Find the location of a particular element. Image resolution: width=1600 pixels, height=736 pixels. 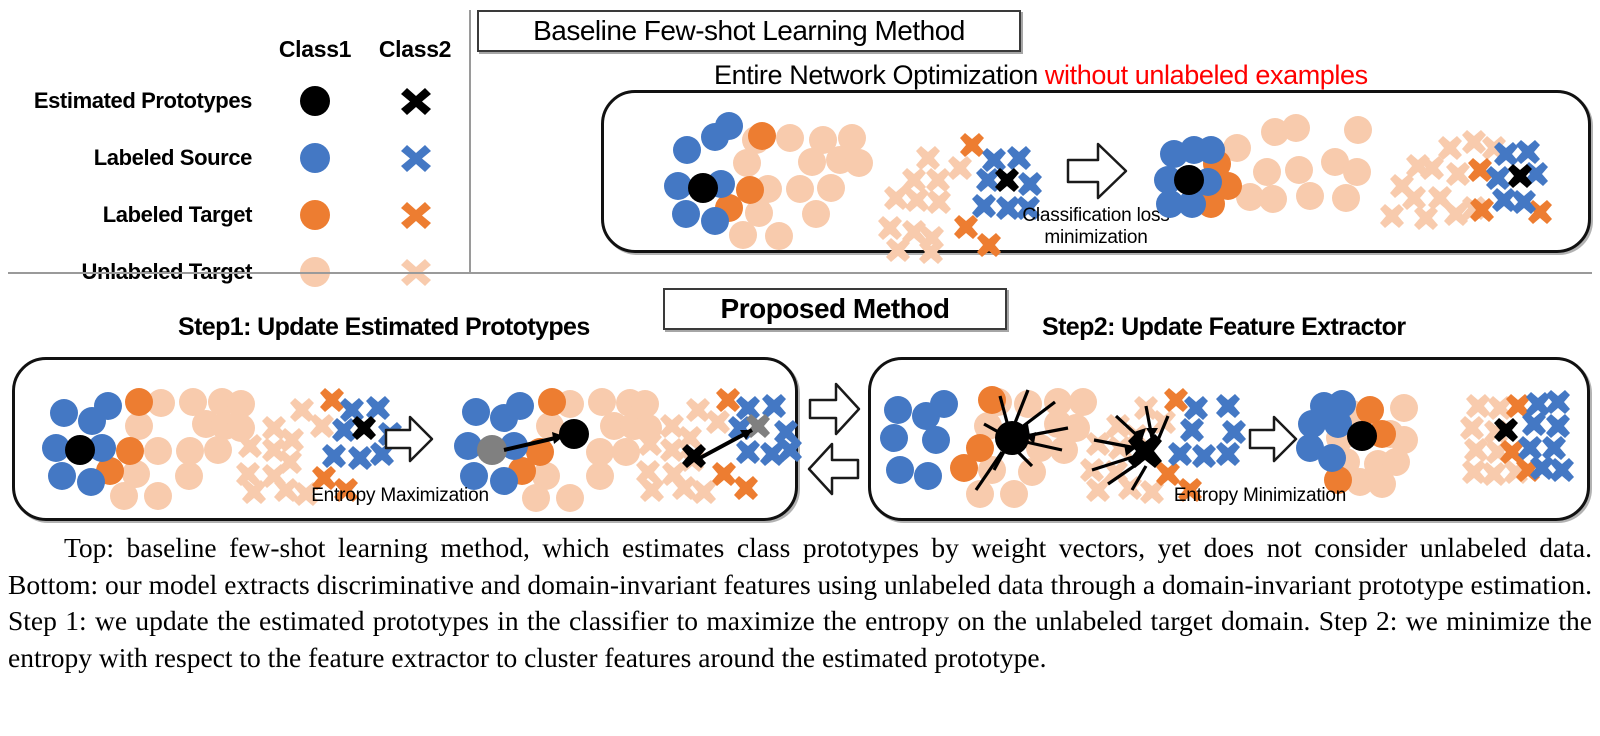

vertical-divider is located at coordinates (470, 141).